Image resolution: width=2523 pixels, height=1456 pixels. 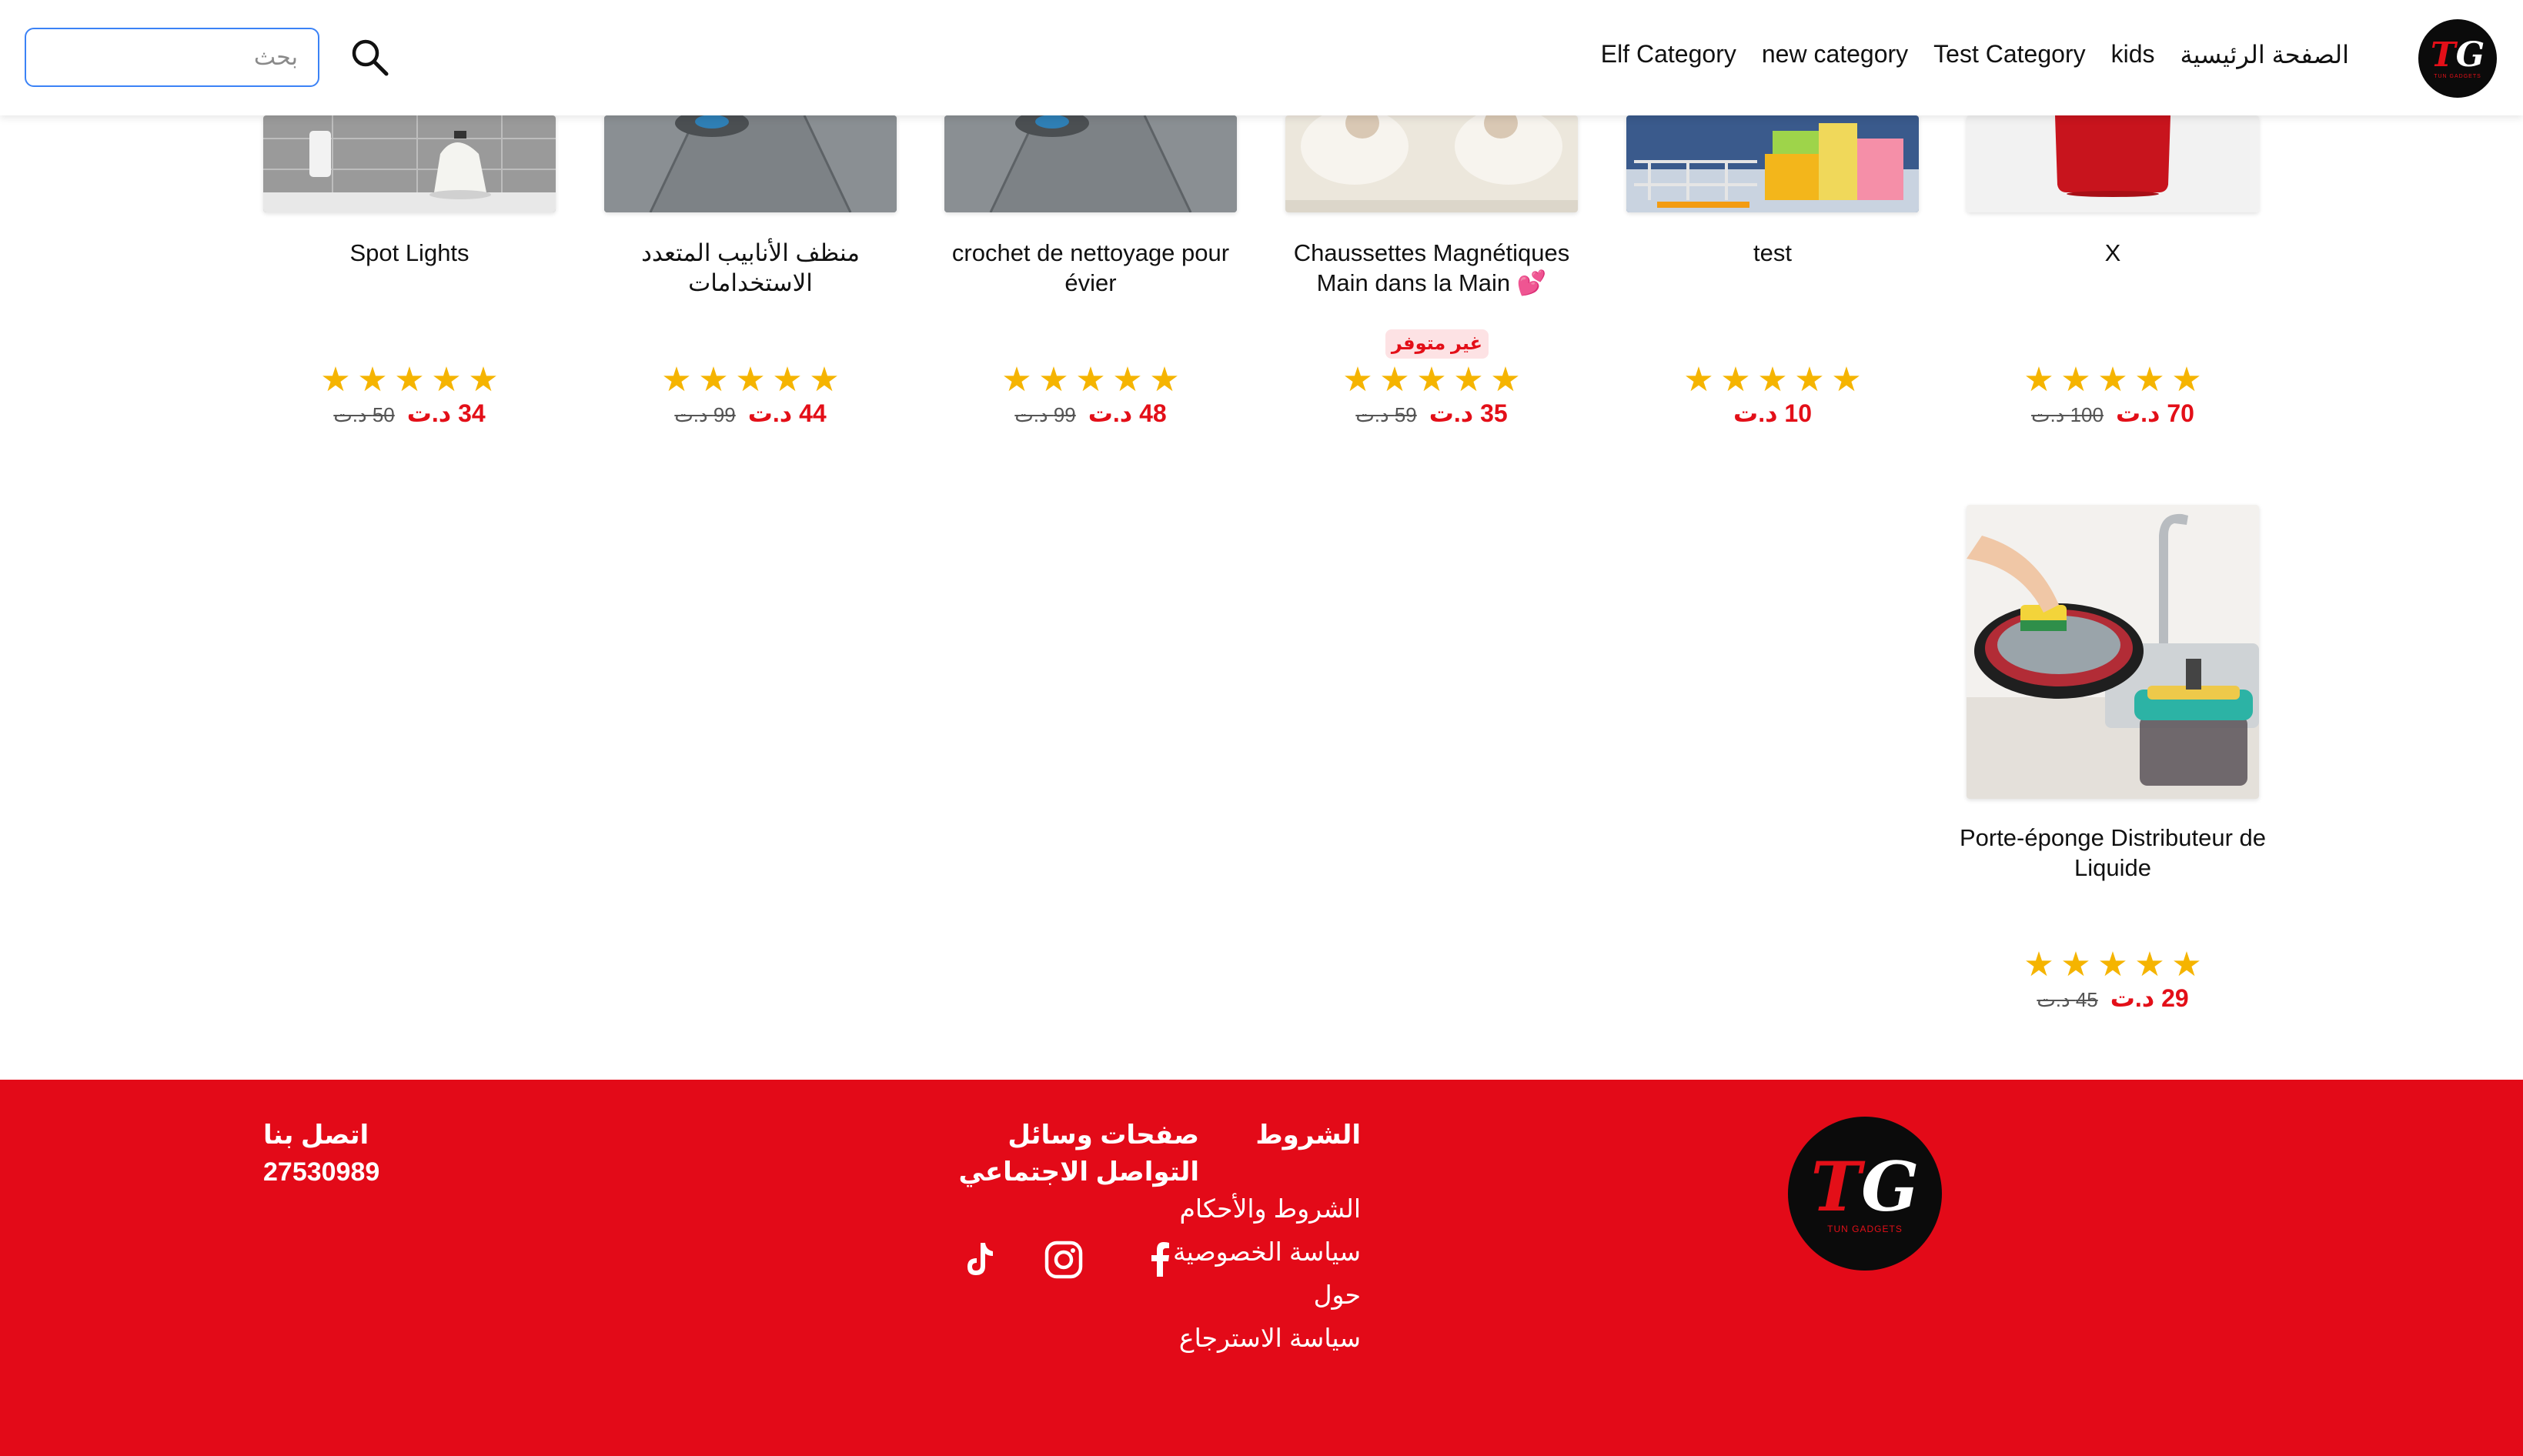 What do you see at coordinates (1261, 1295) in the screenshot?
I see `footer-link-about: حول` at bounding box center [1261, 1295].